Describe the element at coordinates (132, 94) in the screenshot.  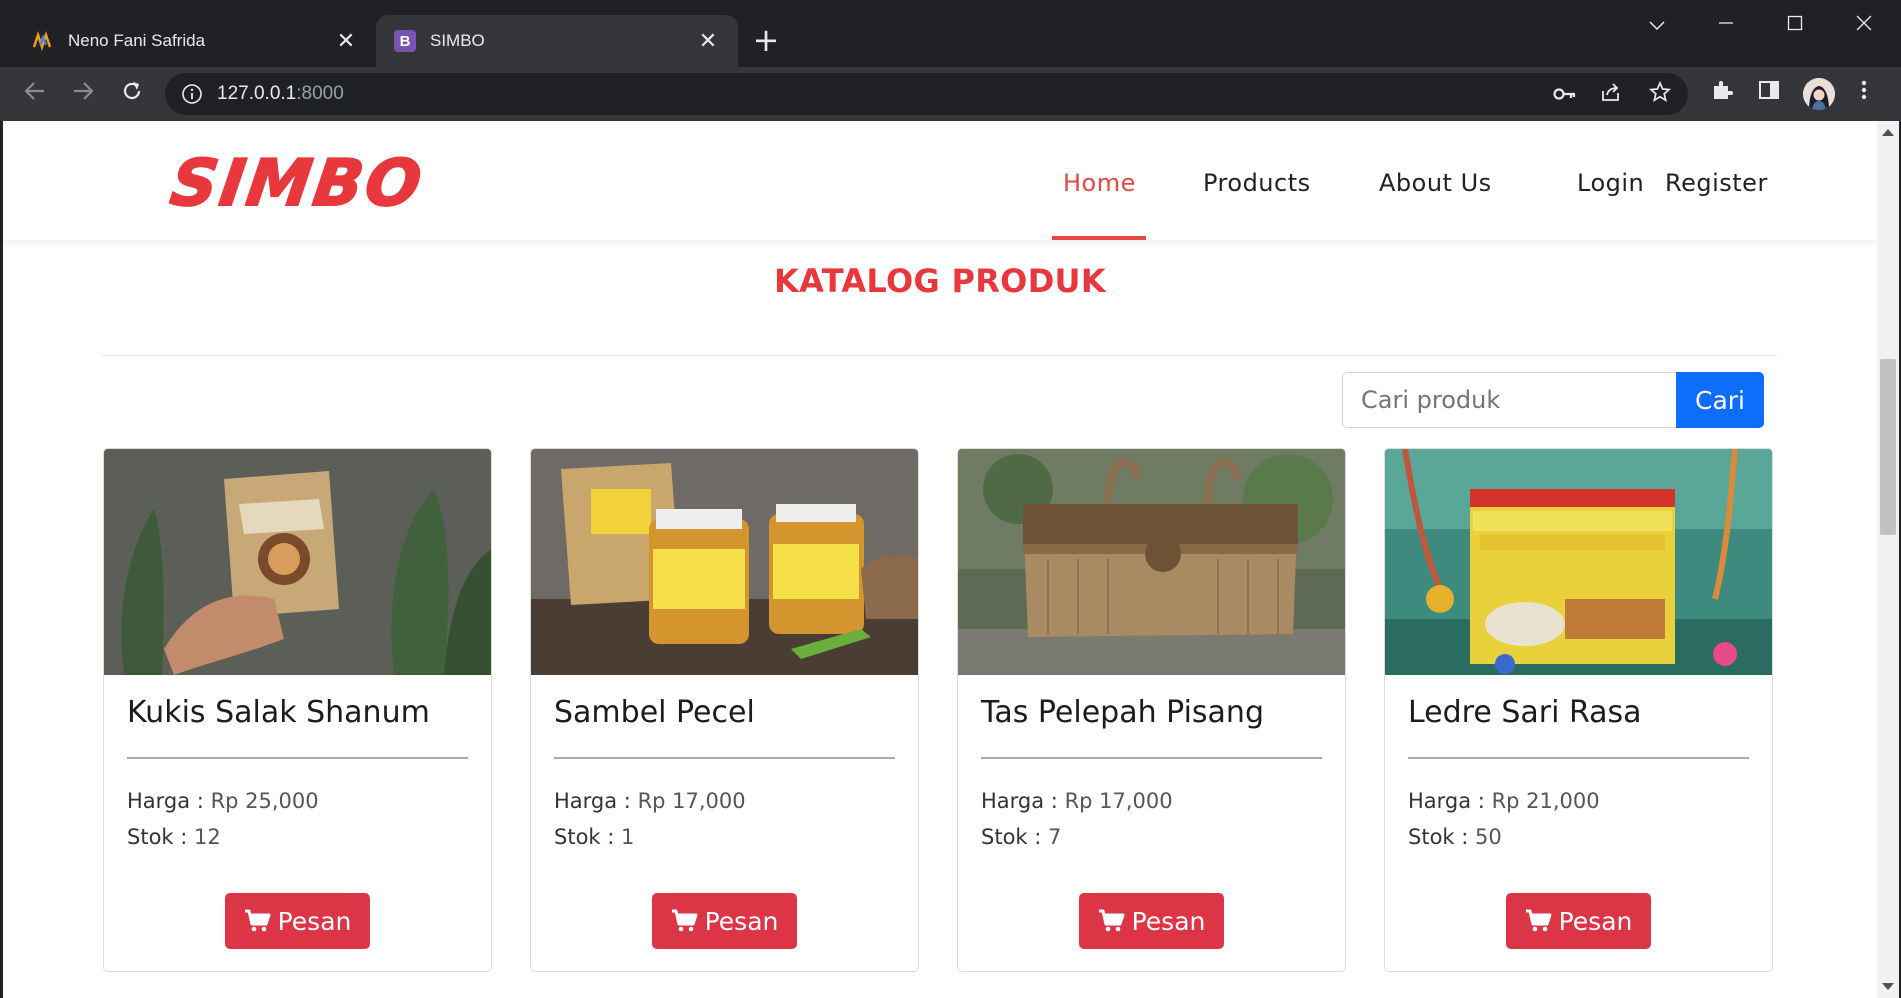
I see `reload-icon` at that location.